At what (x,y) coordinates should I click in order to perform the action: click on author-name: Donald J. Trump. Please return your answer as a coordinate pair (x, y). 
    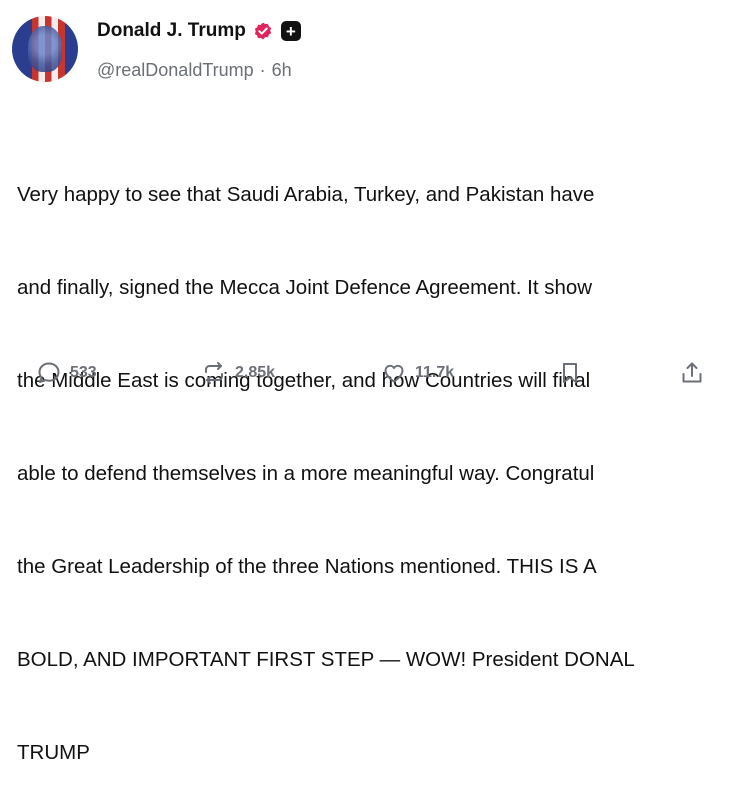
    Looking at the image, I should click on (171, 31).